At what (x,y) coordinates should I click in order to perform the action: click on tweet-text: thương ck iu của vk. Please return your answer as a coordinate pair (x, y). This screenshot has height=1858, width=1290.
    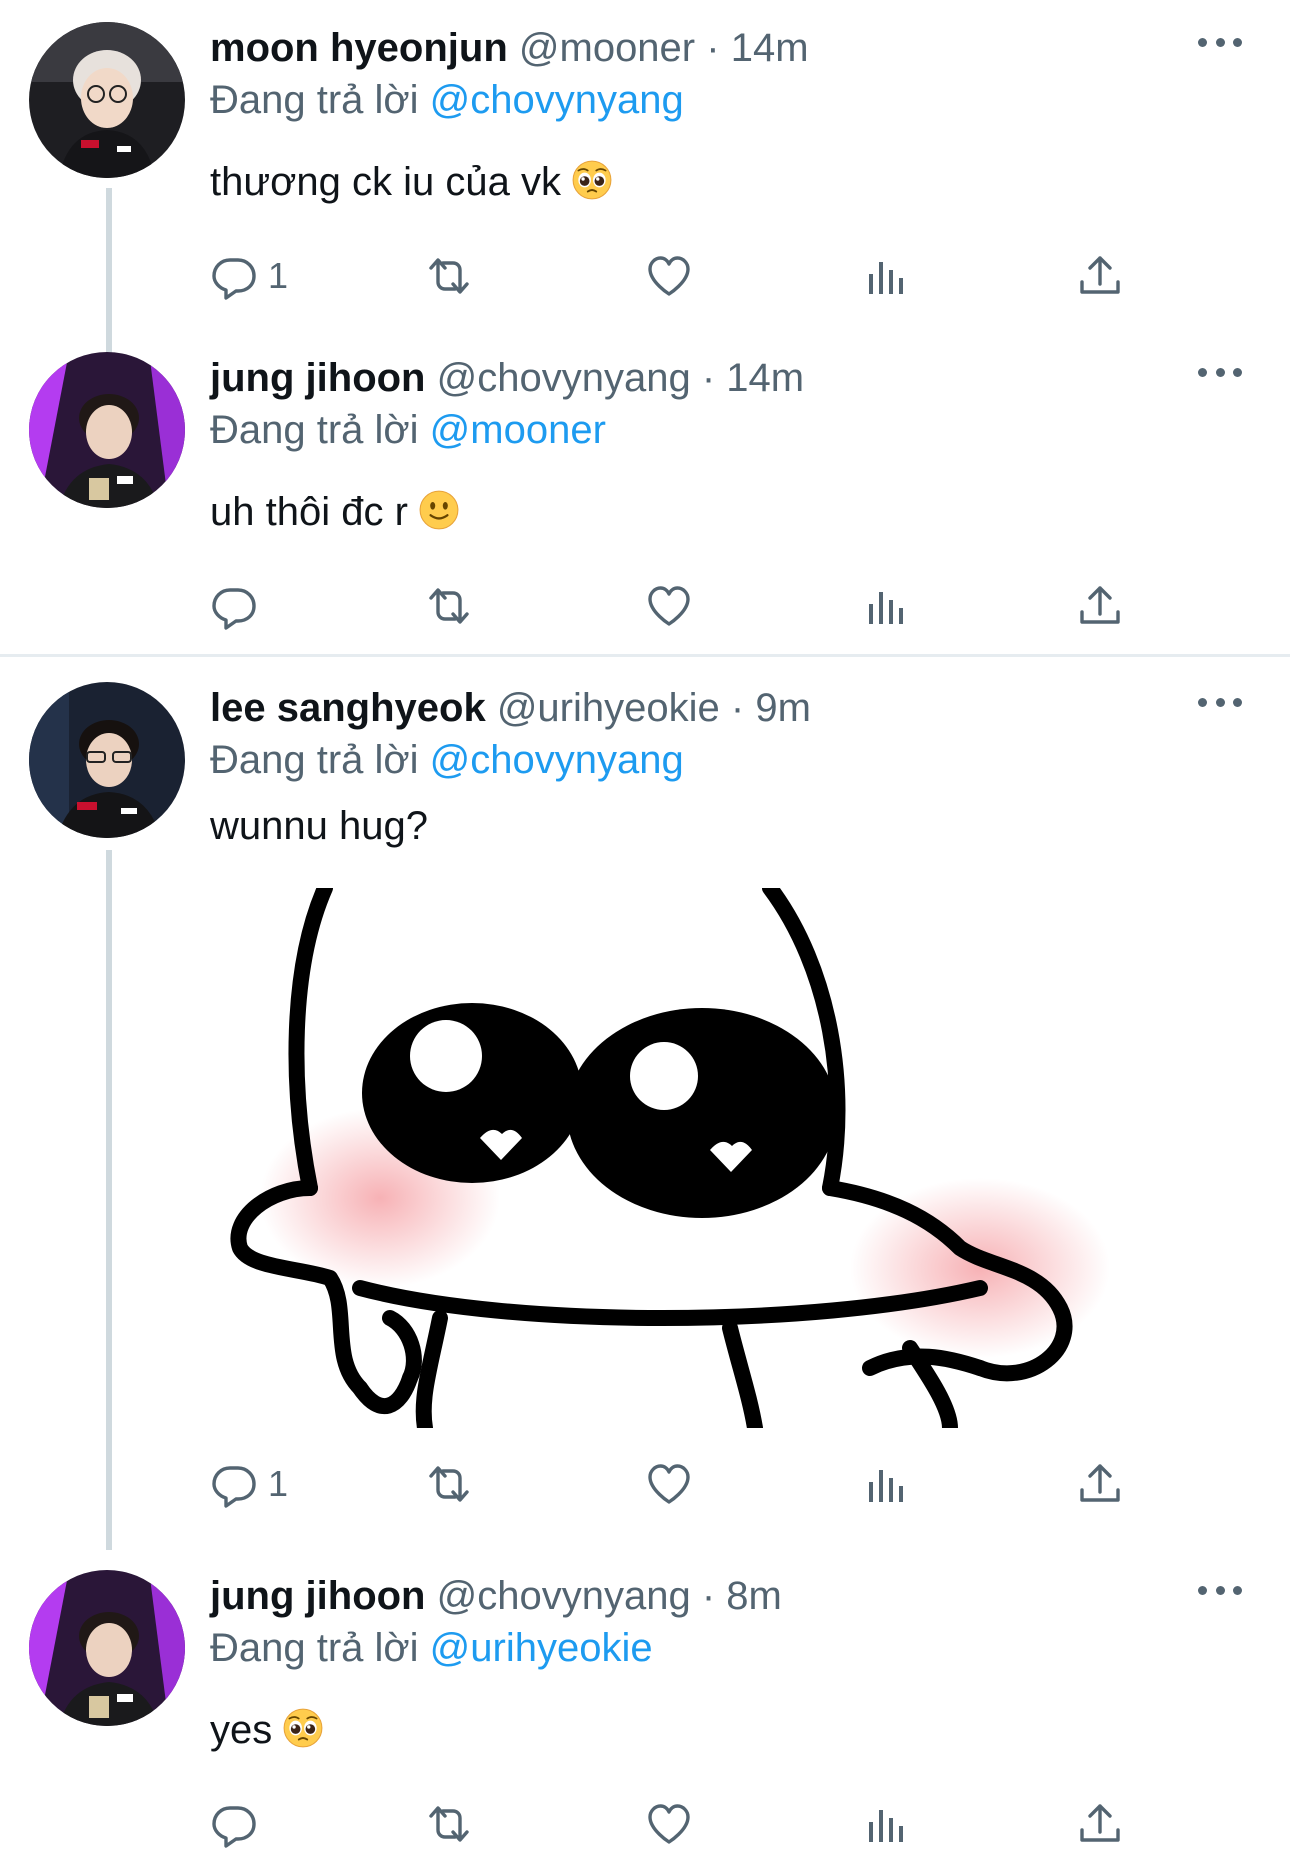
    Looking at the image, I should click on (411, 182).